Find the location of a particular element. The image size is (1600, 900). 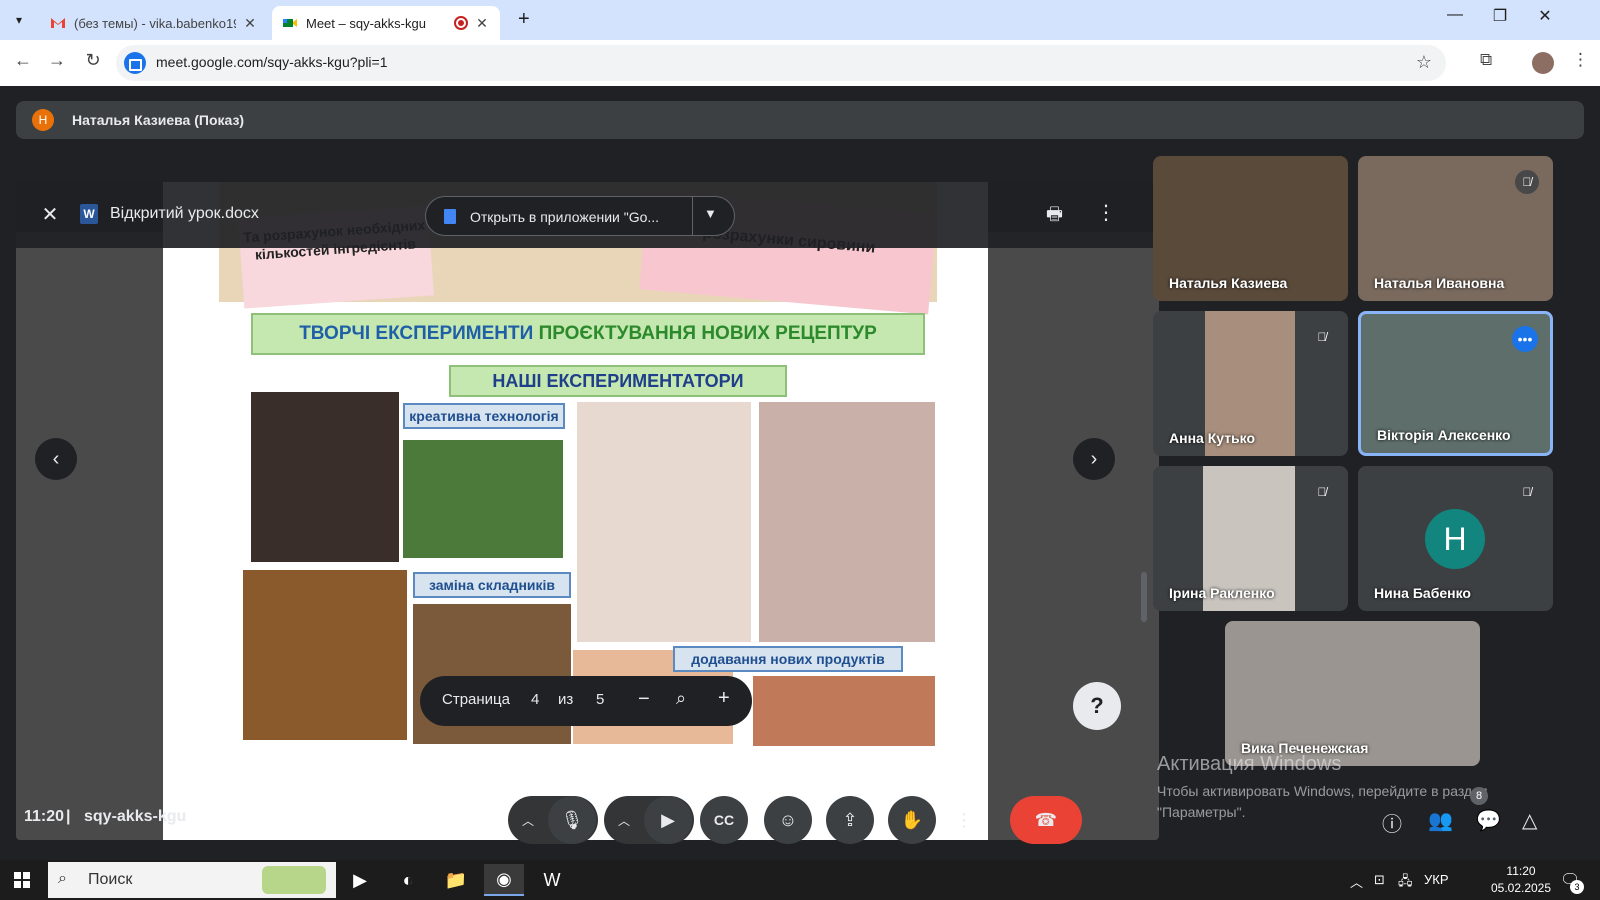

file-explorer-icon: 📁 is located at coordinates (456, 880).